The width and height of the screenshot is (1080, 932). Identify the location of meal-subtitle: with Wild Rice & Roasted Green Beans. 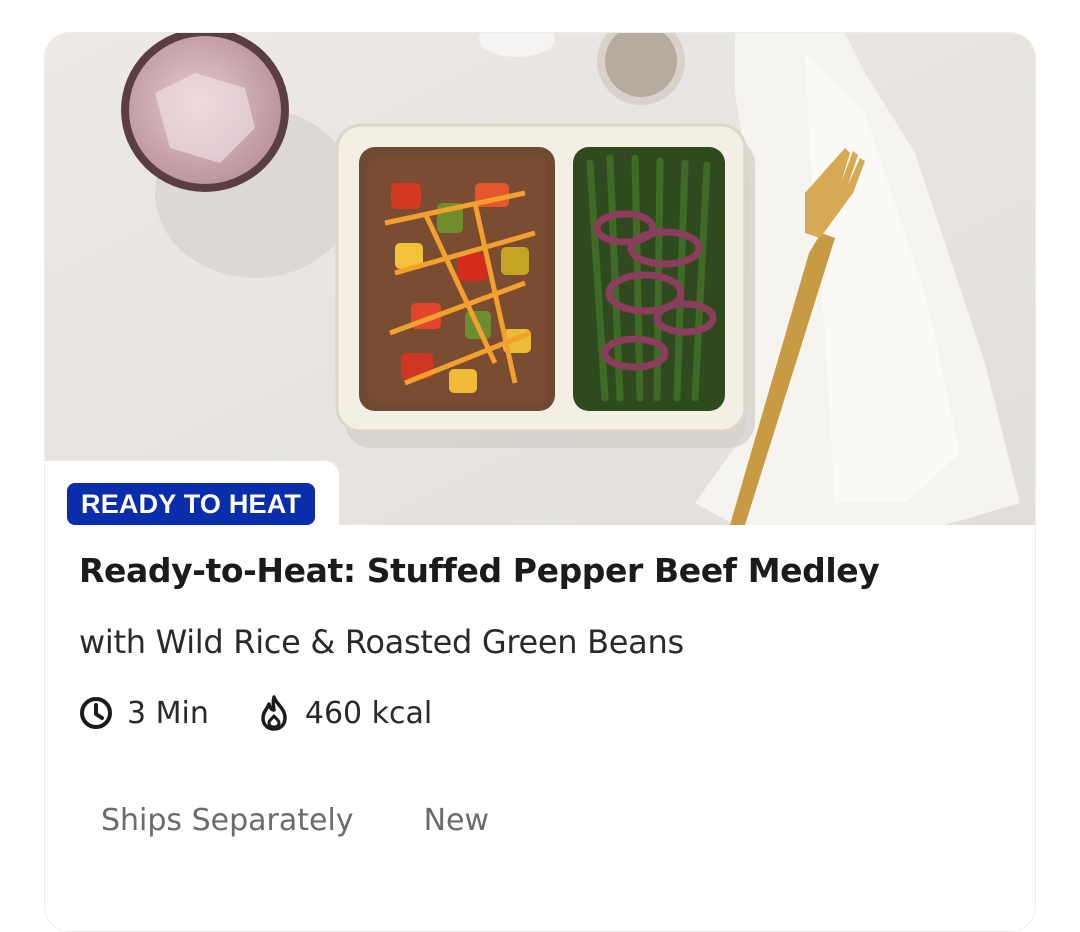
(381, 642).